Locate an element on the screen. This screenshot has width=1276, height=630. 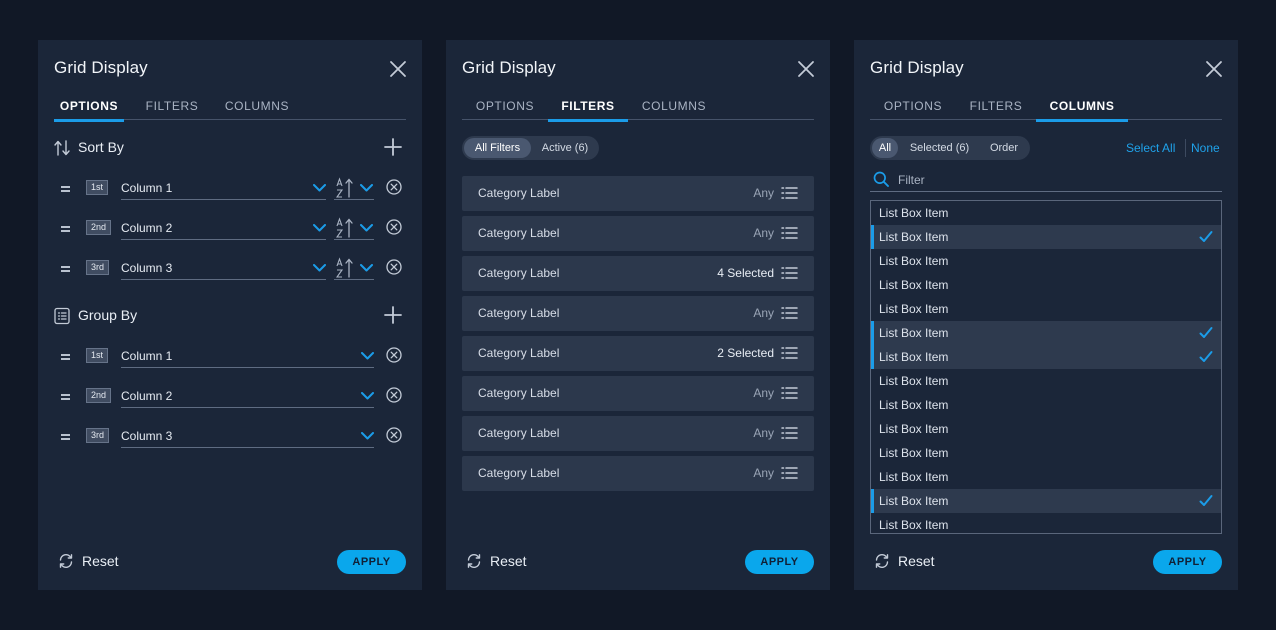
columns-segment-control: All Selected (6) Order is located at coordinates (950, 148).